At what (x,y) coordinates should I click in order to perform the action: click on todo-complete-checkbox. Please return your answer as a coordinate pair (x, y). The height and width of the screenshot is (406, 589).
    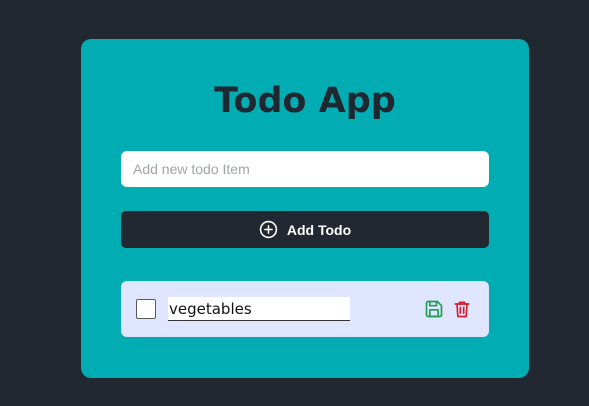
    Looking at the image, I should click on (146, 309).